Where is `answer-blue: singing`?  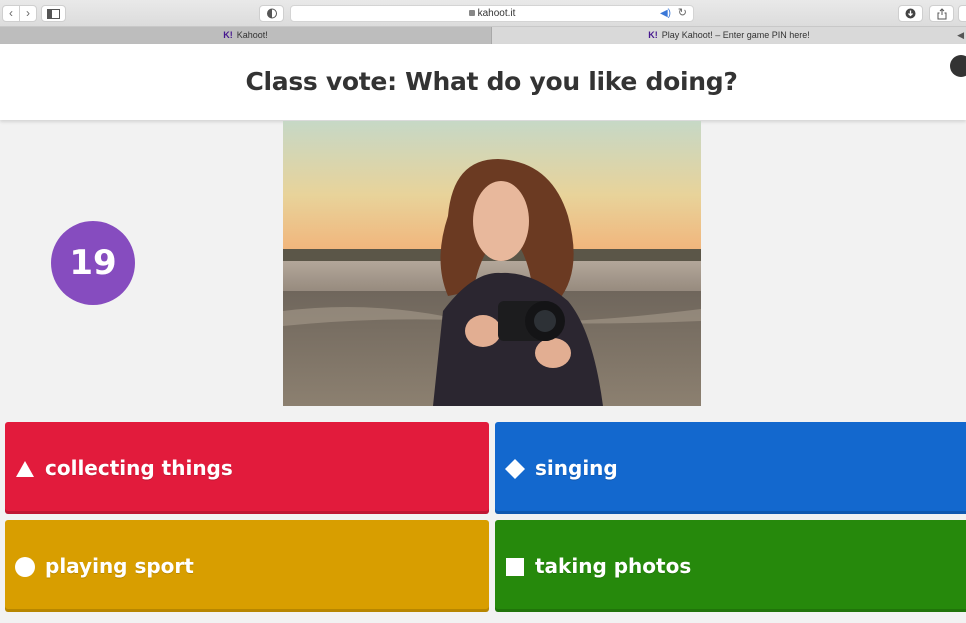 answer-blue: singing is located at coordinates (730, 468).